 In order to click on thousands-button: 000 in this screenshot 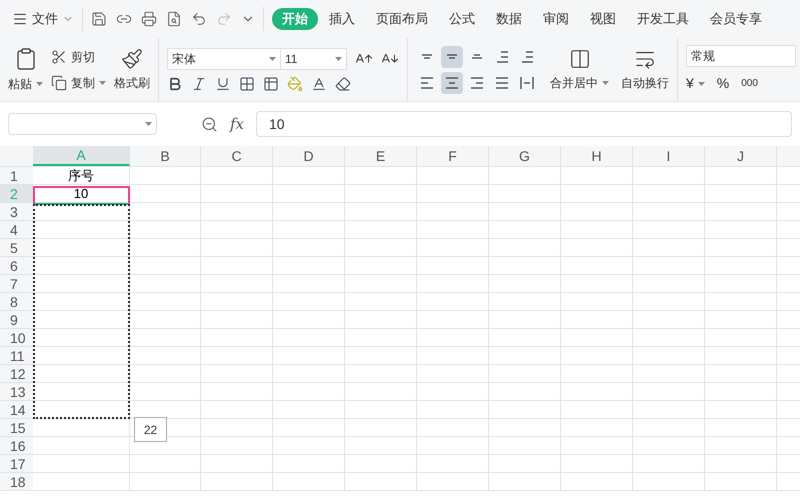, I will do `click(749, 83)`.